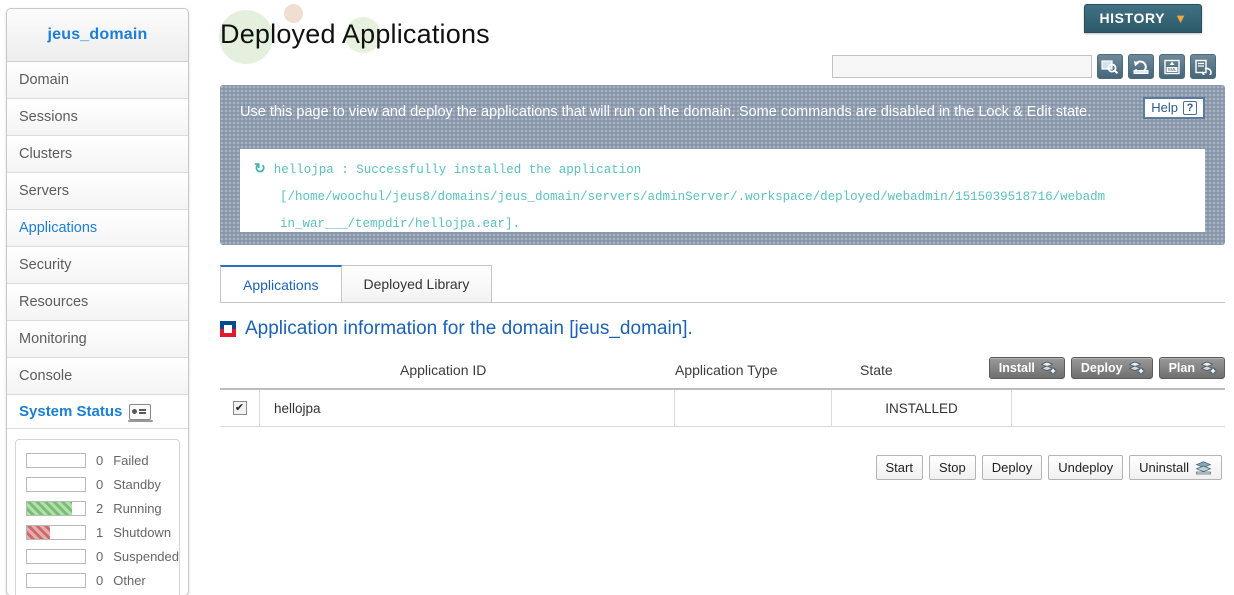 The width and height of the screenshot is (1234, 595). I want to click on xml-export-icon: XML, so click(1172, 66).